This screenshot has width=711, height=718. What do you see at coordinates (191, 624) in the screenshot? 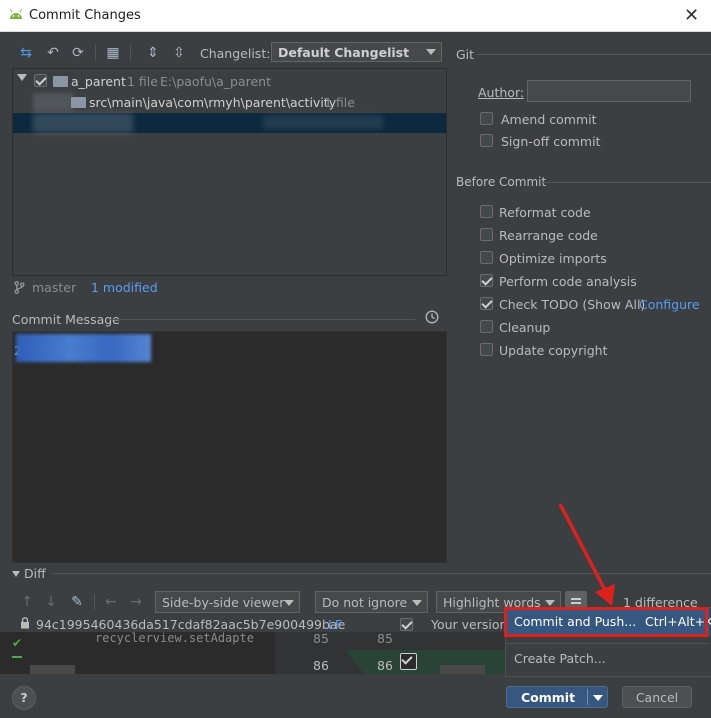
I see `commit-hash: 94c1995460436da517cdaf82aac5b7e900499bae` at bounding box center [191, 624].